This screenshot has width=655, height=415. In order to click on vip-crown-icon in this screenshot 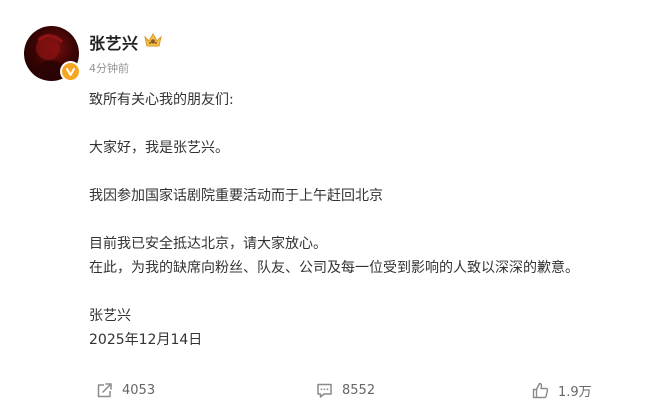, I will do `click(153, 40)`.